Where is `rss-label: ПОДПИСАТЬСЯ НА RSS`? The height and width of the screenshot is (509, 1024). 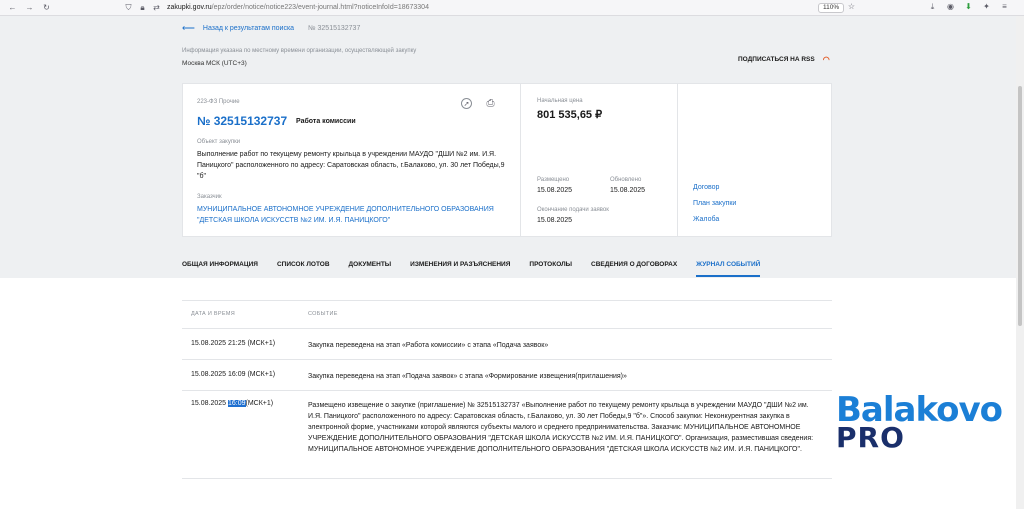
rss-label: ПОДПИСАТЬСЯ НА RSS is located at coordinates (776, 59).